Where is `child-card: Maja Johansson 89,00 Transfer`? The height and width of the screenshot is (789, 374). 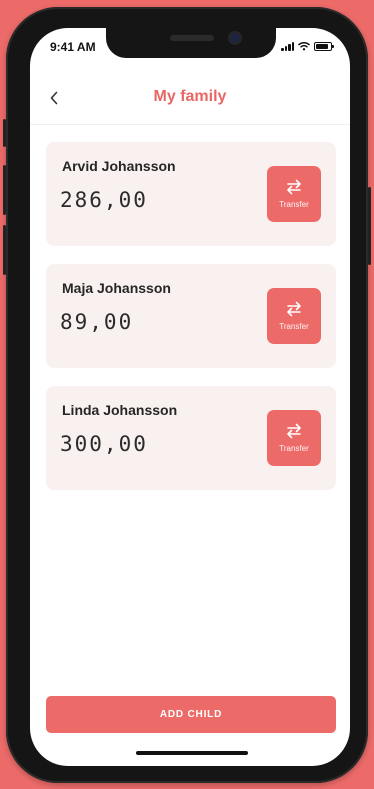
child-card: Maja Johansson 89,00 Transfer is located at coordinates (191, 316).